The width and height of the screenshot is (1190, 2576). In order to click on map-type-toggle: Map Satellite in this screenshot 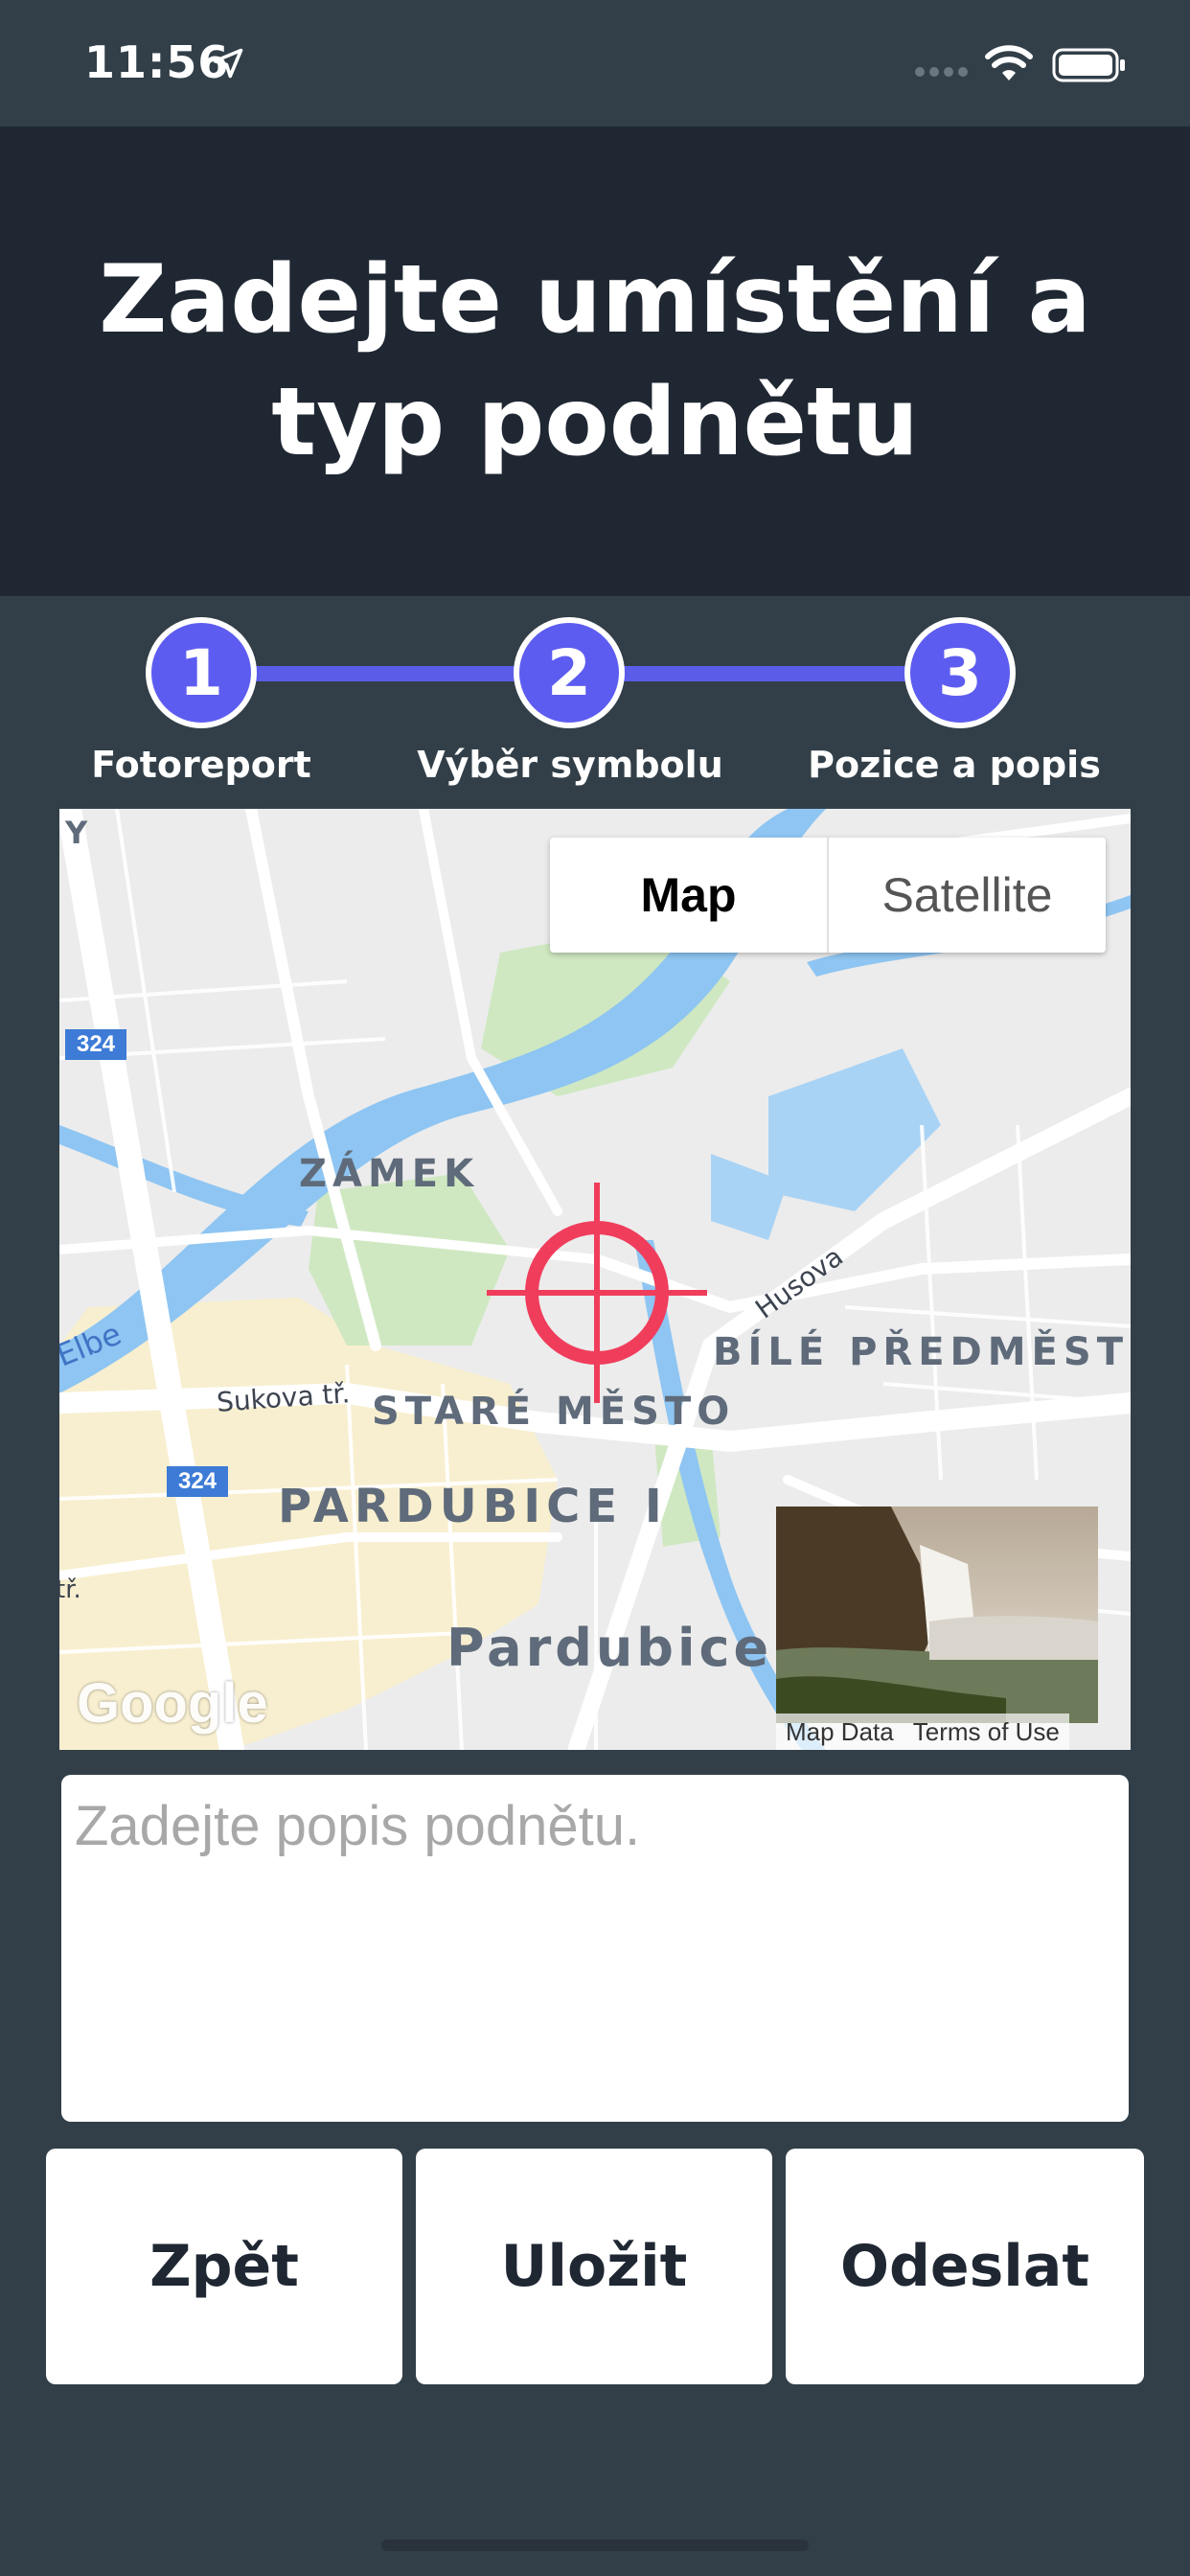, I will do `click(828, 895)`.